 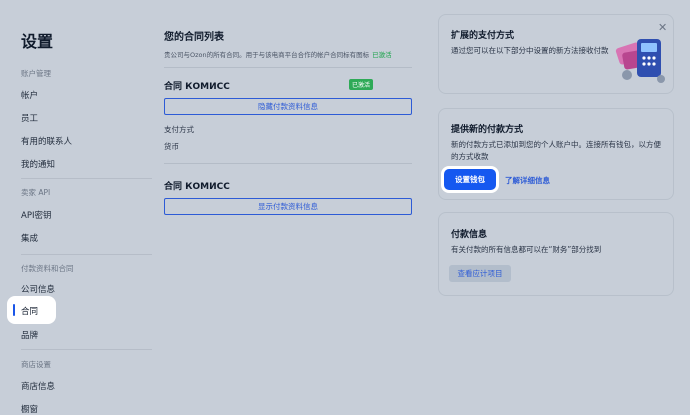 I want to click on sidebar-item-label: 合同, so click(x=30, y=312).